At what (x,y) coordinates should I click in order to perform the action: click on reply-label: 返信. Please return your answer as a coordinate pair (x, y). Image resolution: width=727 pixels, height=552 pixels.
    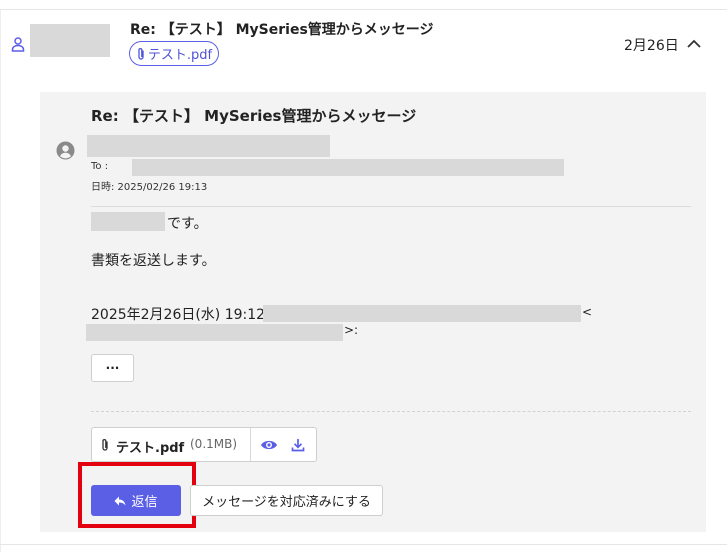
    Looking at the image, I should click on (144, 502).